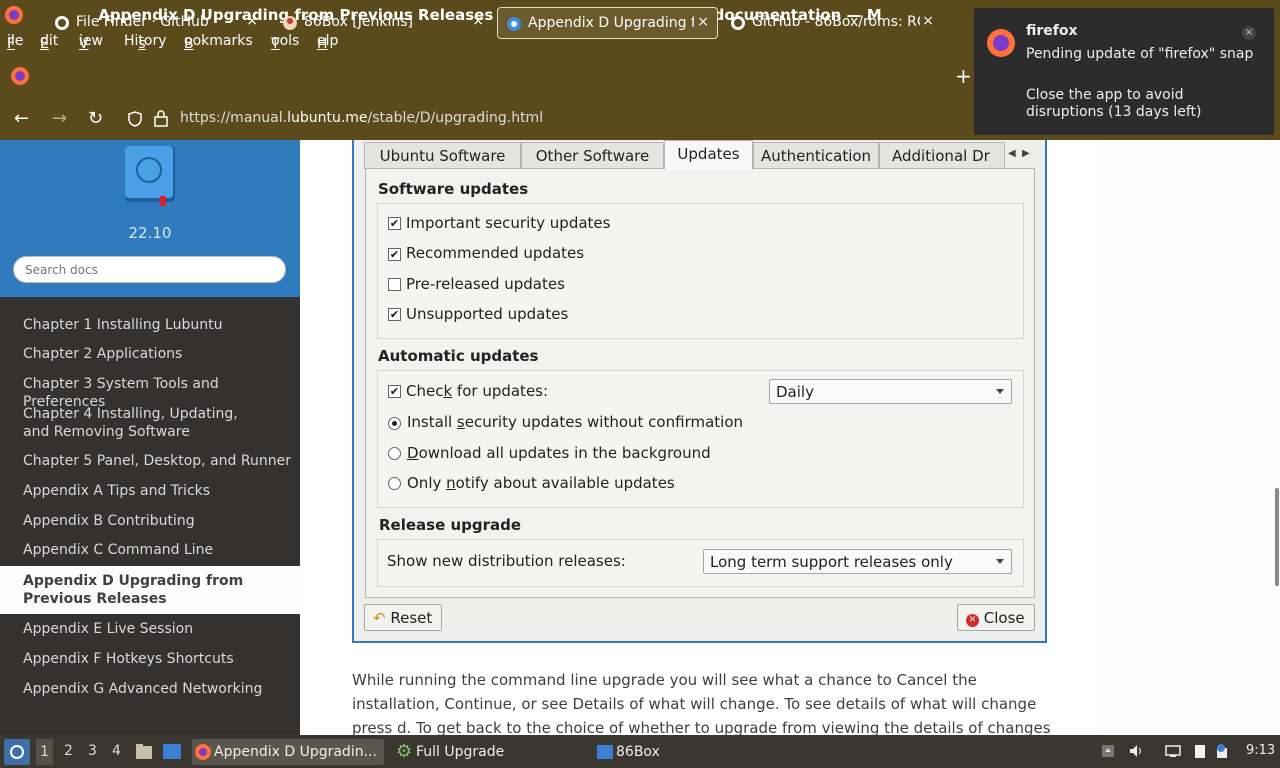  Describe the element at coordinates (508, 223) in the screenshot. I see `important-security-label: Important security updates` at that location.